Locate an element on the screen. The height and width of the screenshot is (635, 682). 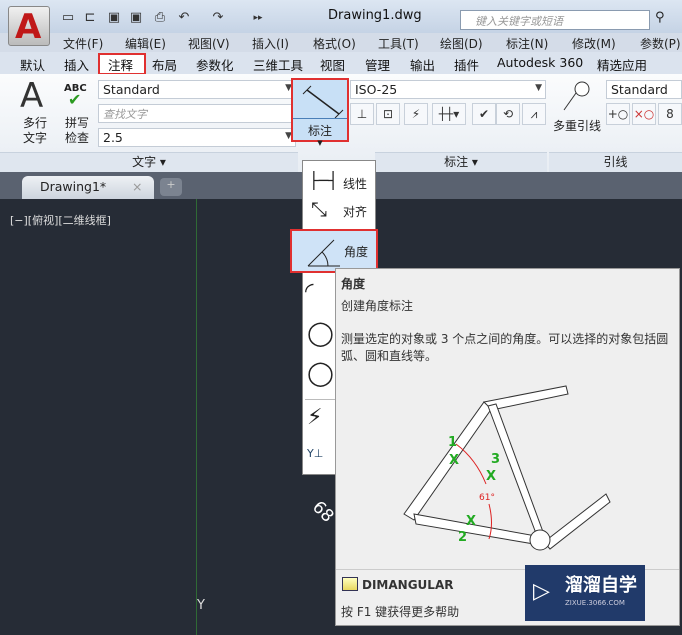
menu-tools: 工具(T) is located at coordinates (398, 43).